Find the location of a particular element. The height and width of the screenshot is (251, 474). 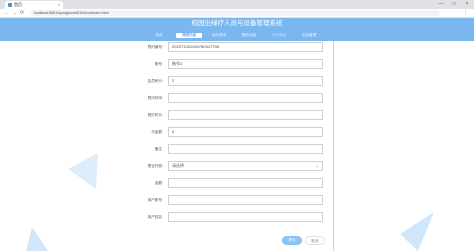

form-row: 金额: is located at coordinates (222, 183).